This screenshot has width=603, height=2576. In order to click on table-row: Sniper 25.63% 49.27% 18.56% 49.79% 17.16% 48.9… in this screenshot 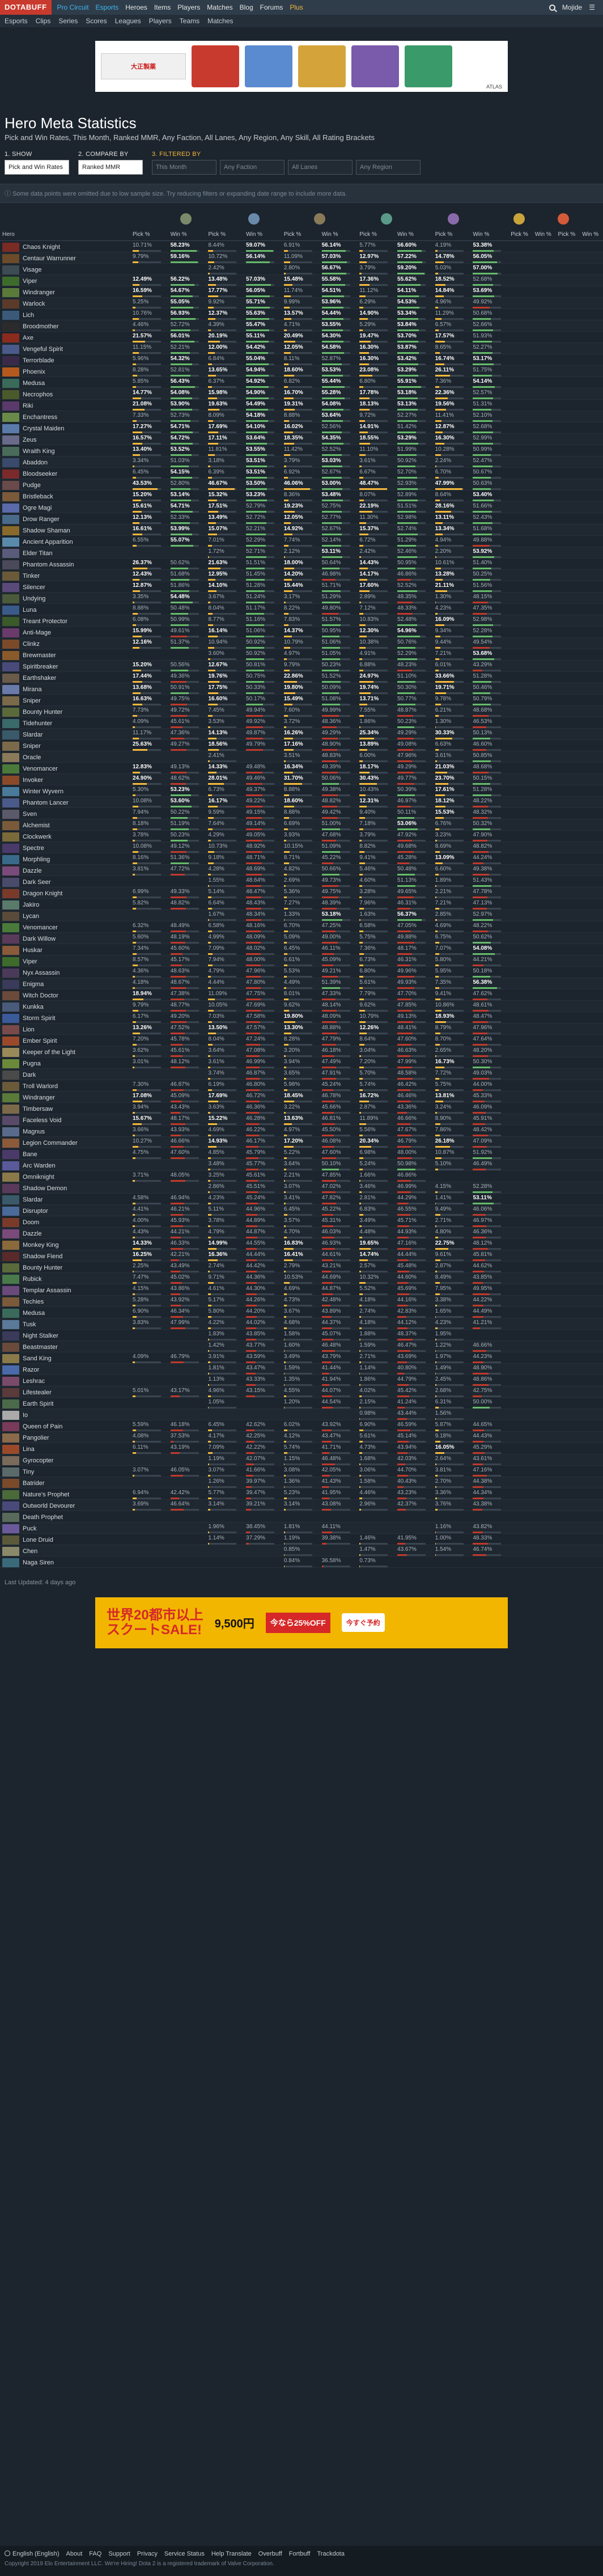, I will do `click(301, 745)`.